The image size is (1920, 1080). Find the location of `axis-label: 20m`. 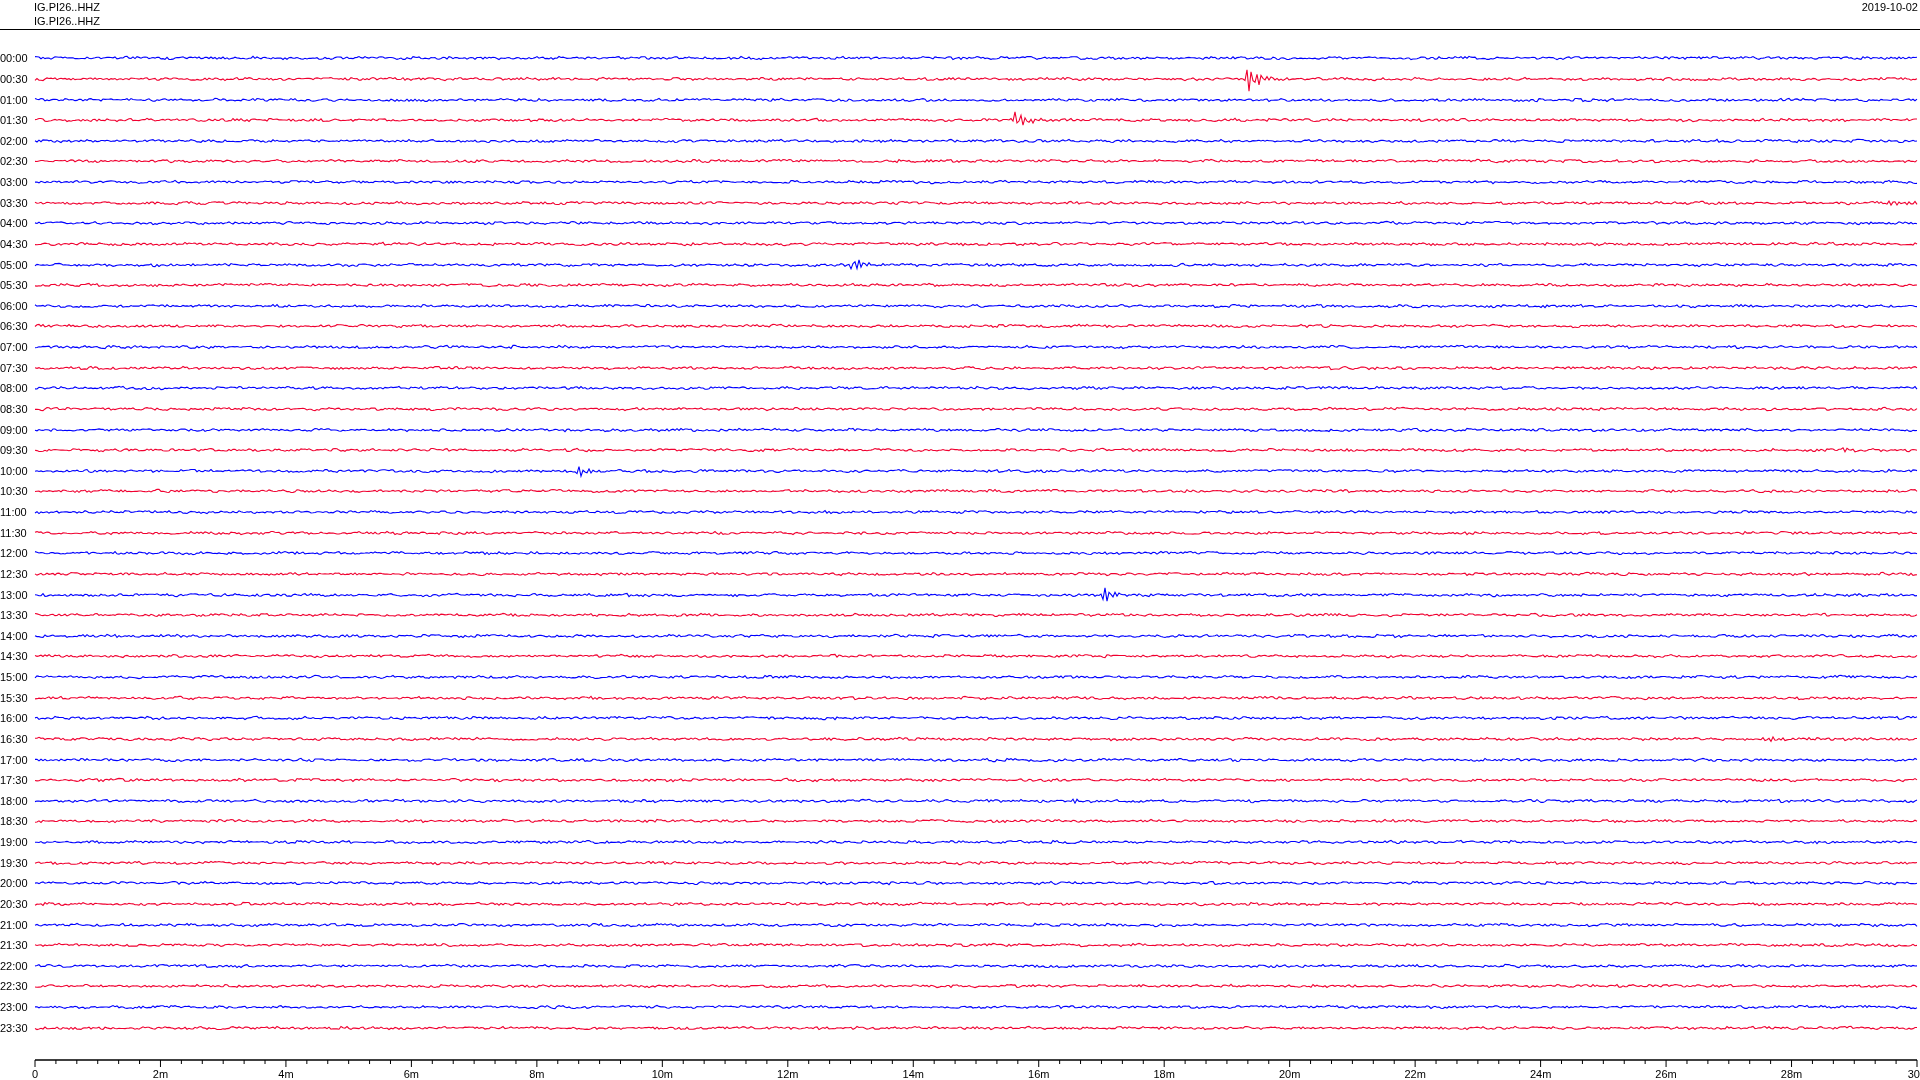

axis-label: 20m is located at coordinates (1289, 1074).